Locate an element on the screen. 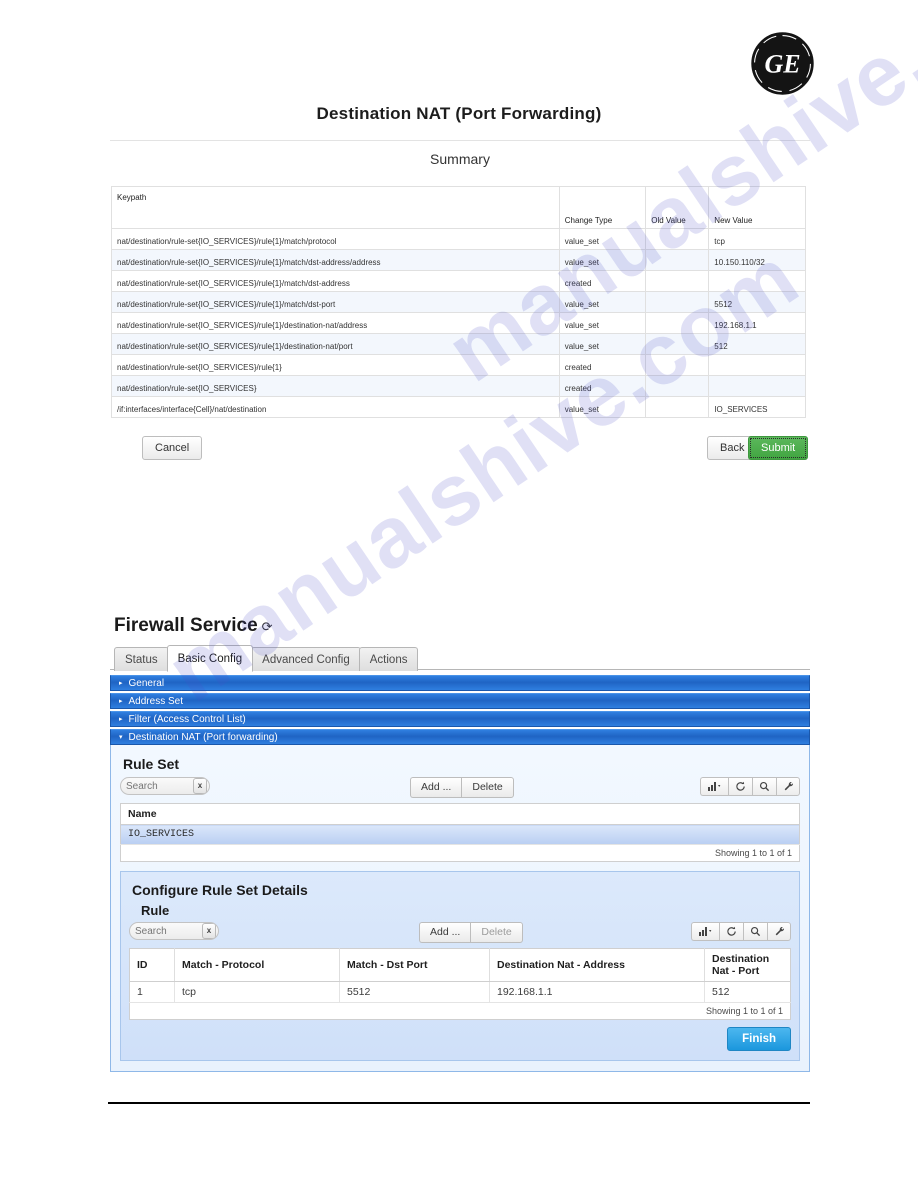  cell-new-value: tcp is located at coordinates (757, 239).